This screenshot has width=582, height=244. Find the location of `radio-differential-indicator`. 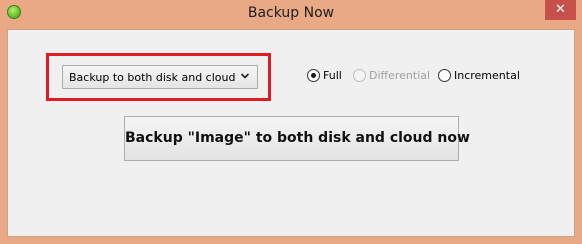

radio-differential-indicator is located at coordinates (359, 75).